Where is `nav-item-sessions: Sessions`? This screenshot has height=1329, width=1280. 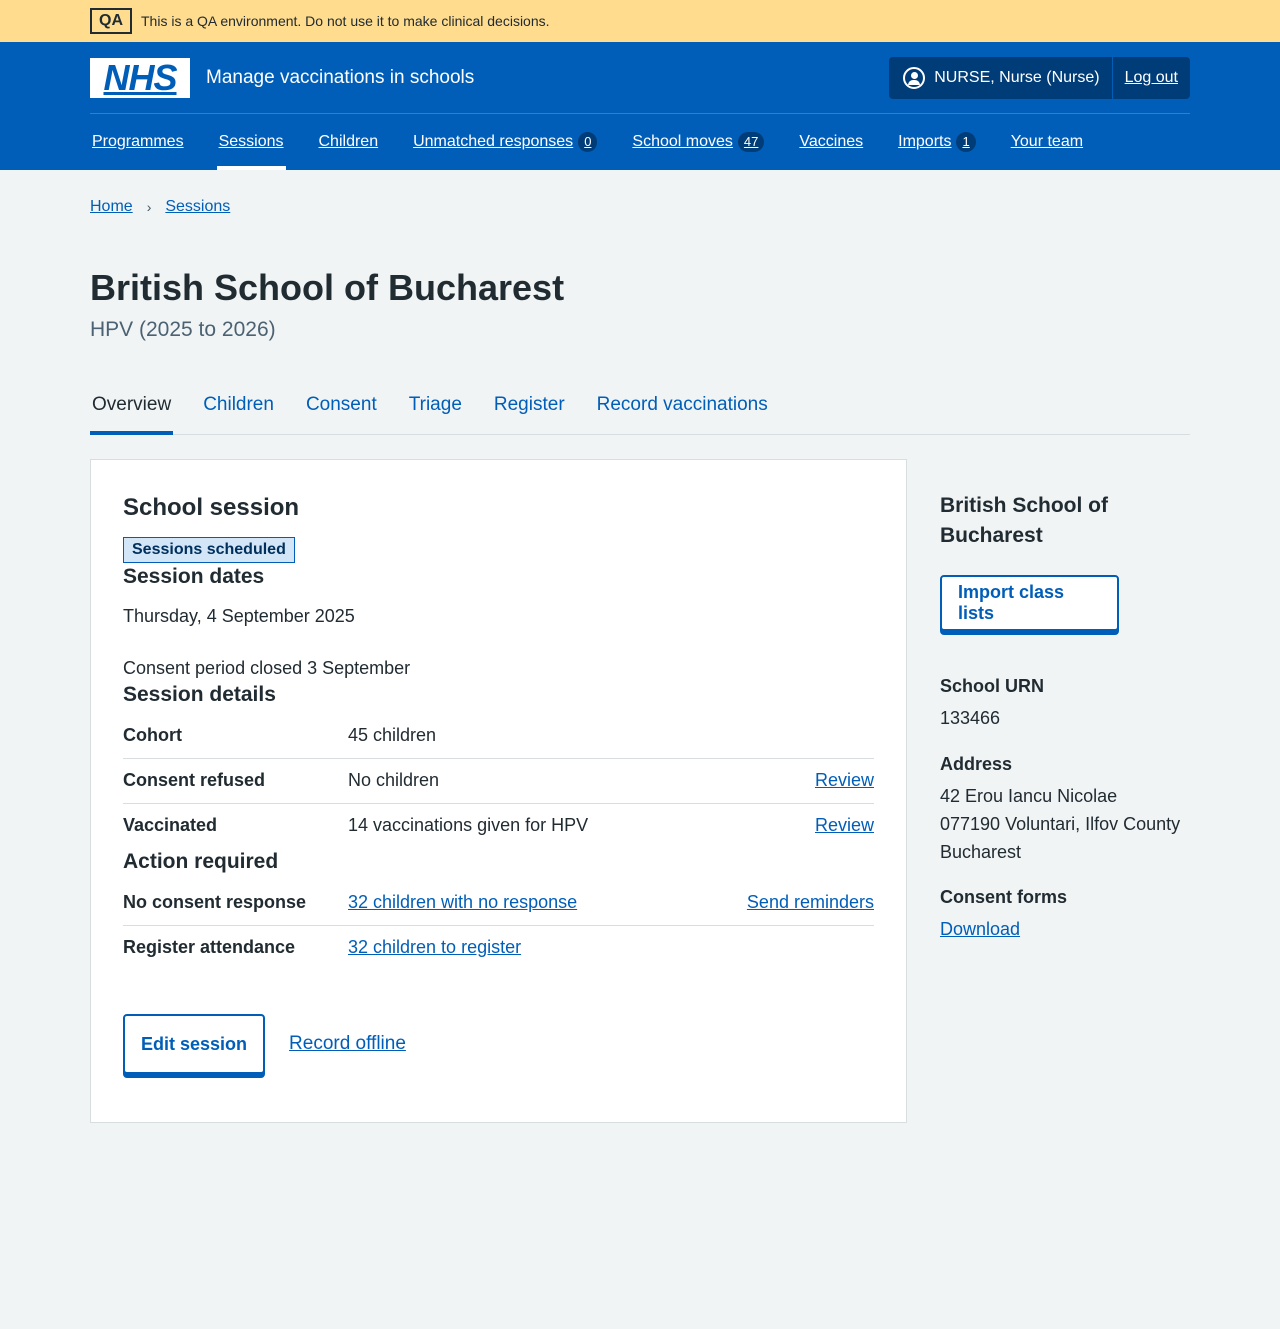
nav-item-sessions: Sessions is located at coordinates (251, 142).